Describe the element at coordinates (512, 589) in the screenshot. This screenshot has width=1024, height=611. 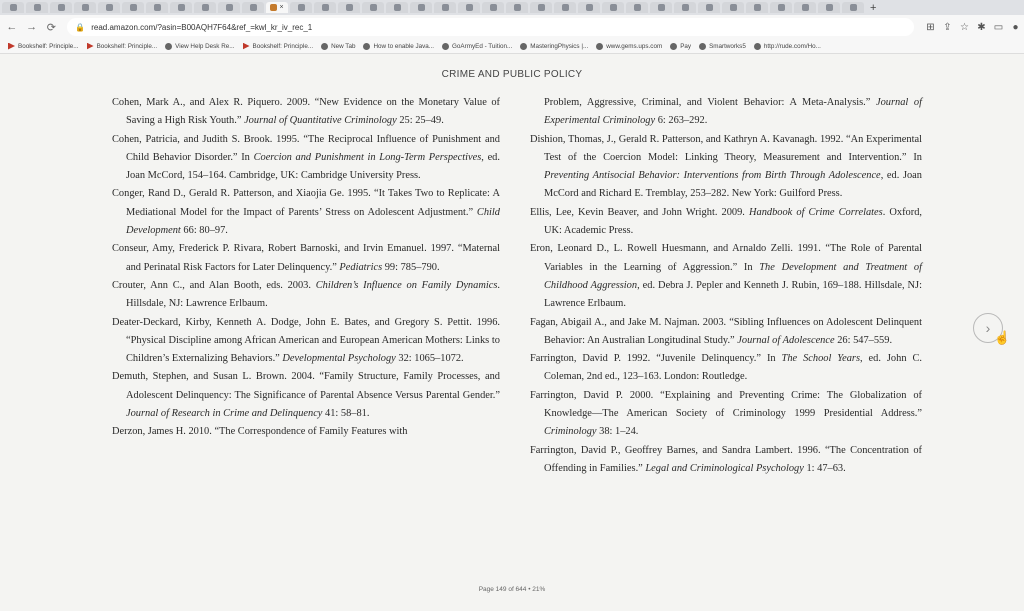
I see `page-progress: Page 149 of 644 • 21%` at that location.